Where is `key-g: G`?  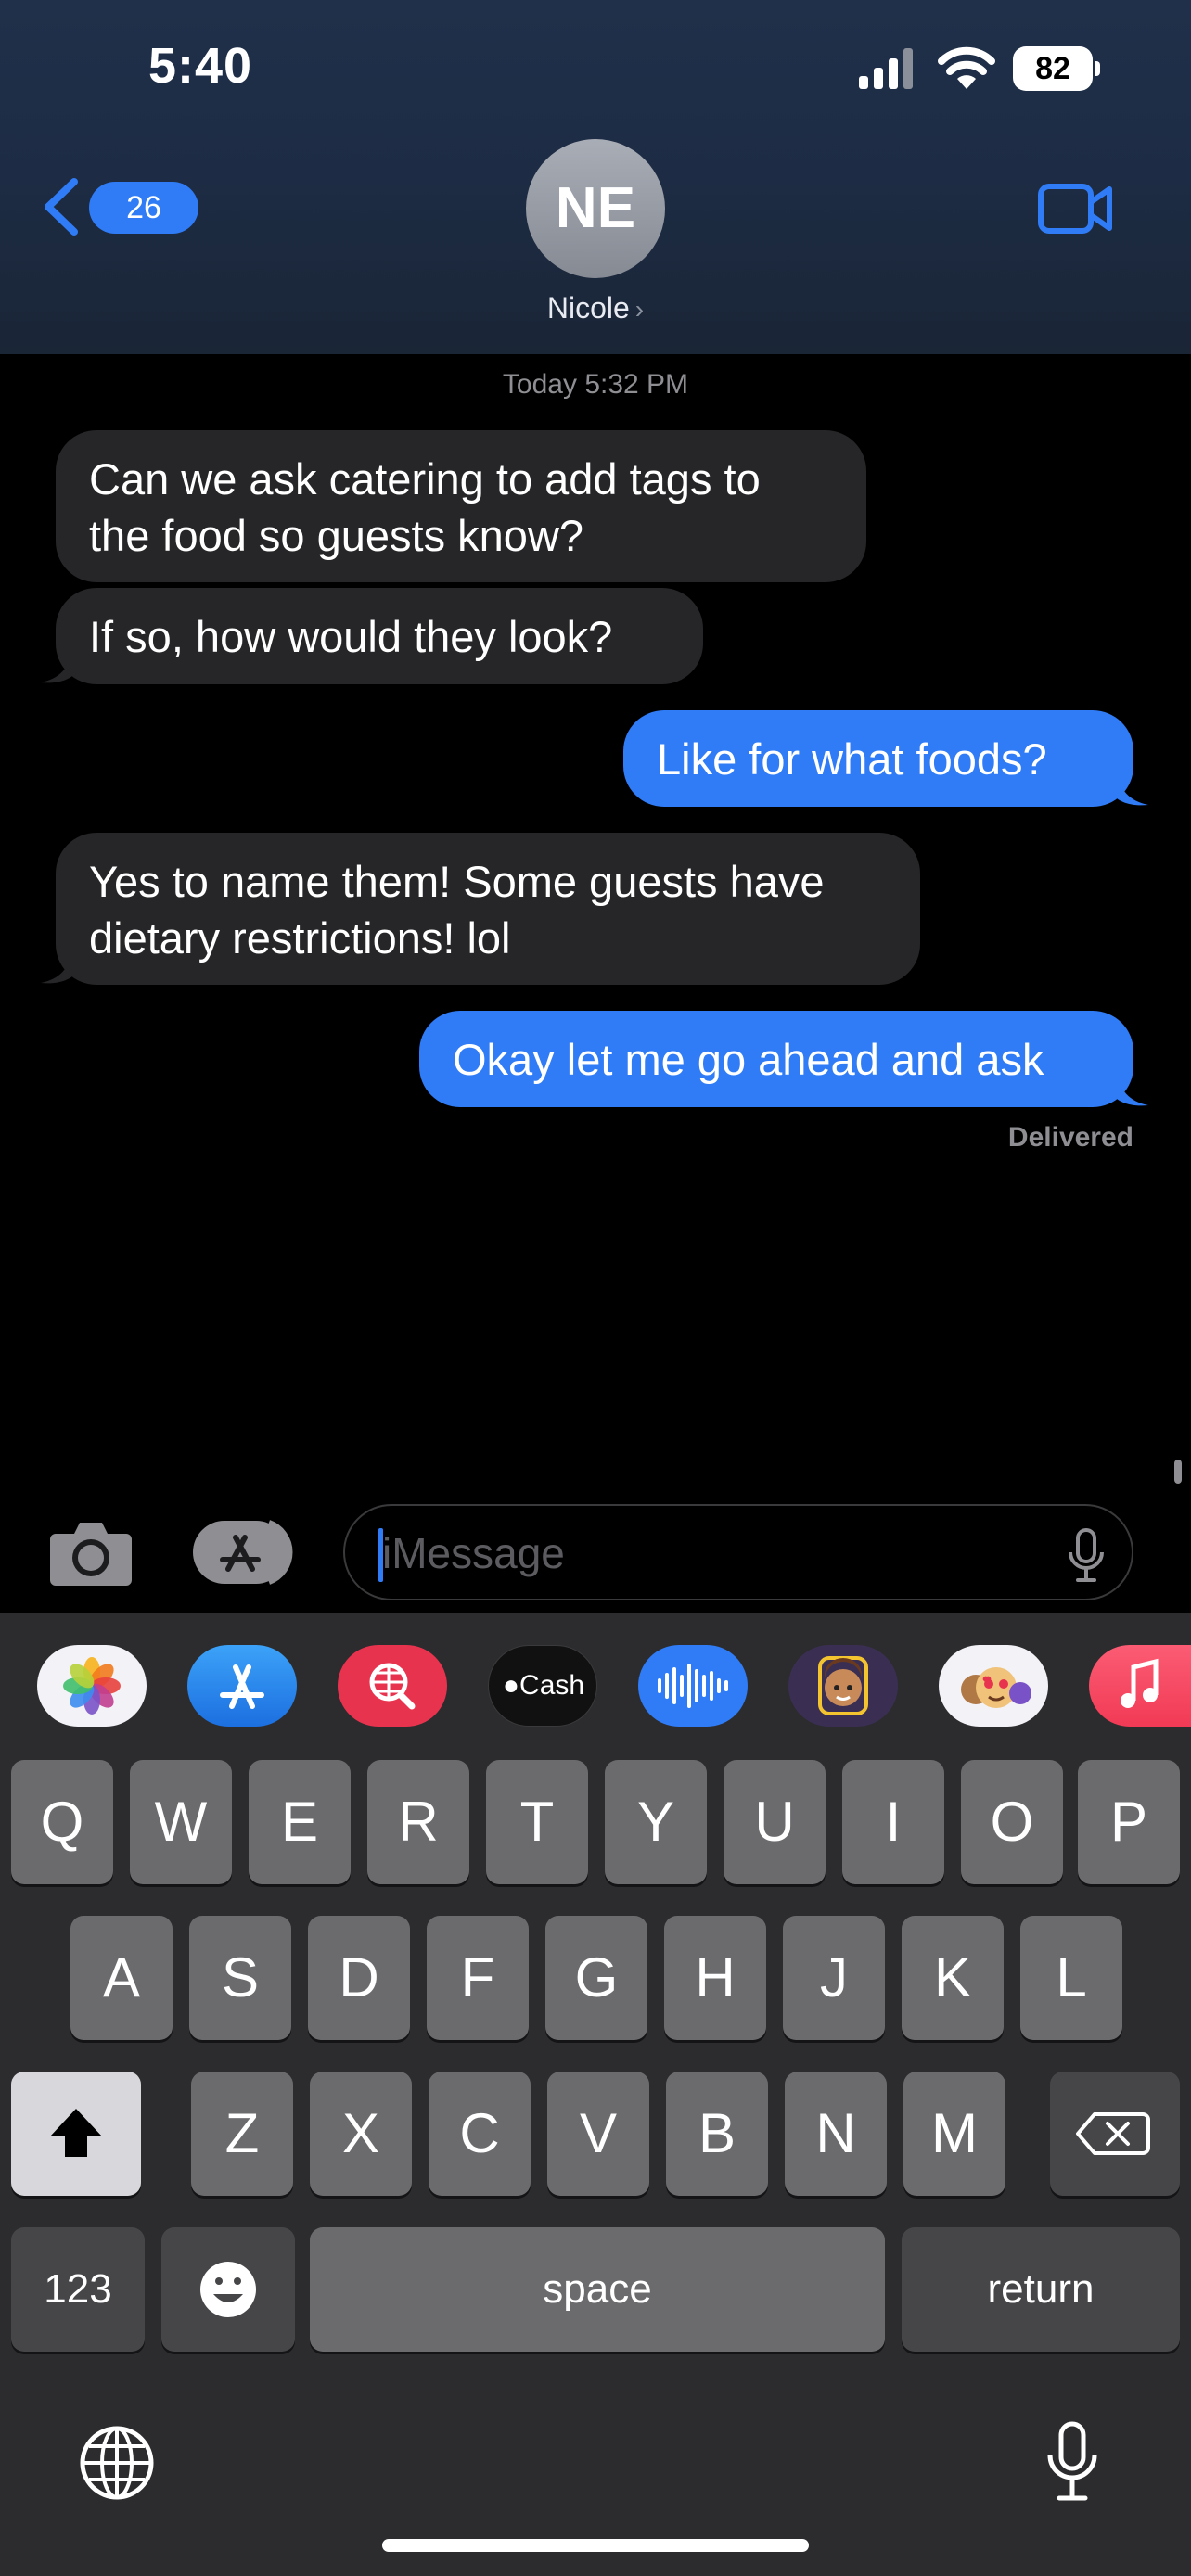
key-g: G is located at coordinates (596, 1978).